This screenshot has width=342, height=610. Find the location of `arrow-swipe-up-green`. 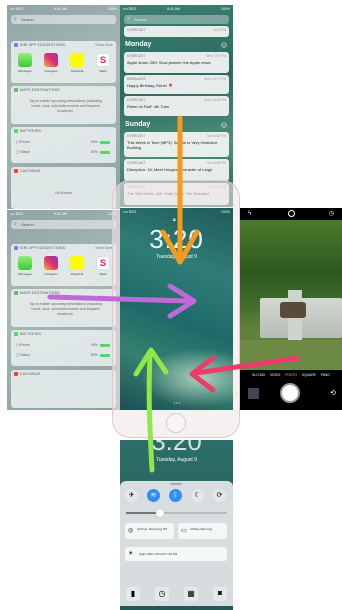

arrow-swipe-up-green is located at coordinates (150, 412).